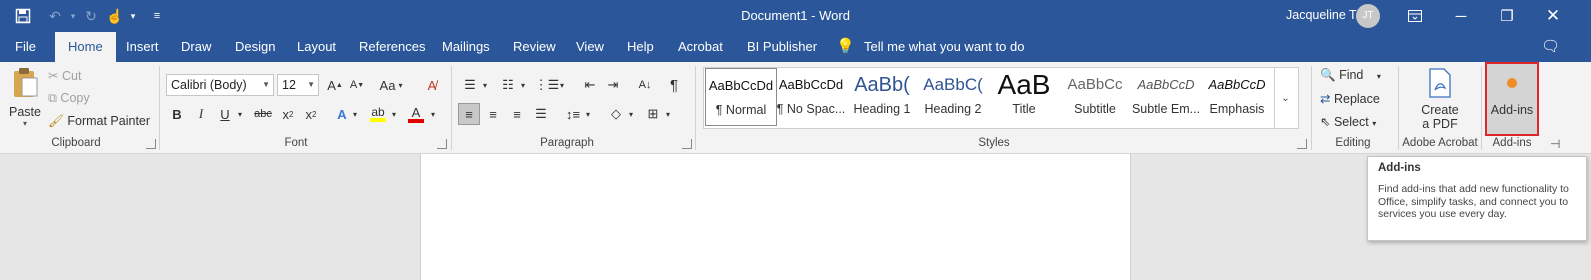 The width and height of the screenshot is (1591, 280). Describe the element at coordinates (645, 85) in the screenshot. I see `sort-icon: A↓` at that location.